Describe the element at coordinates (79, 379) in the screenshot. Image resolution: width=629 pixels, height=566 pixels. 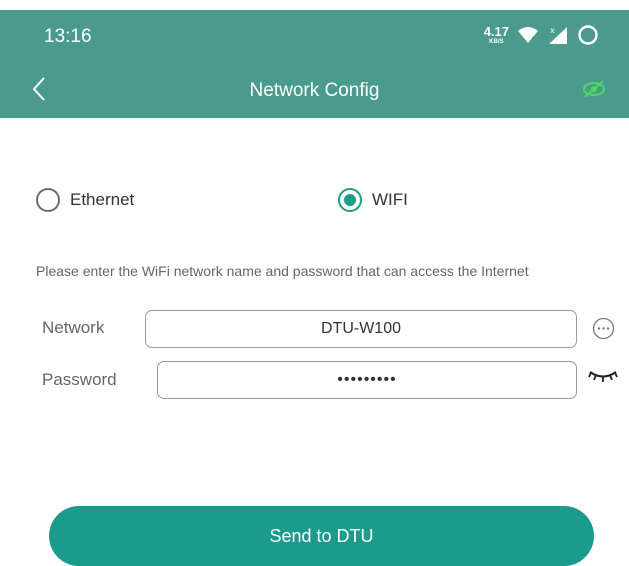
I see `password-label: Password` at that location.